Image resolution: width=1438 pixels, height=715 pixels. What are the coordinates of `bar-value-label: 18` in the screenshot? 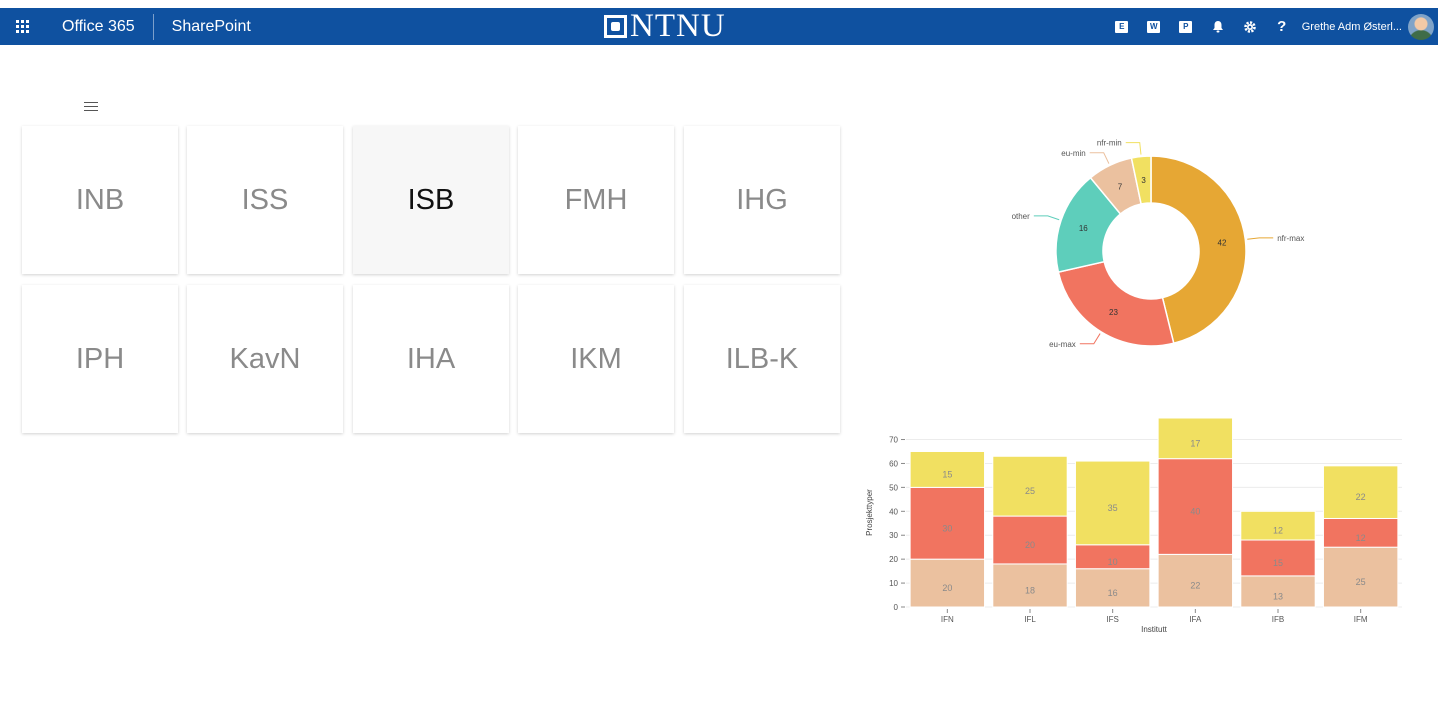 It's located at (1030, 590).